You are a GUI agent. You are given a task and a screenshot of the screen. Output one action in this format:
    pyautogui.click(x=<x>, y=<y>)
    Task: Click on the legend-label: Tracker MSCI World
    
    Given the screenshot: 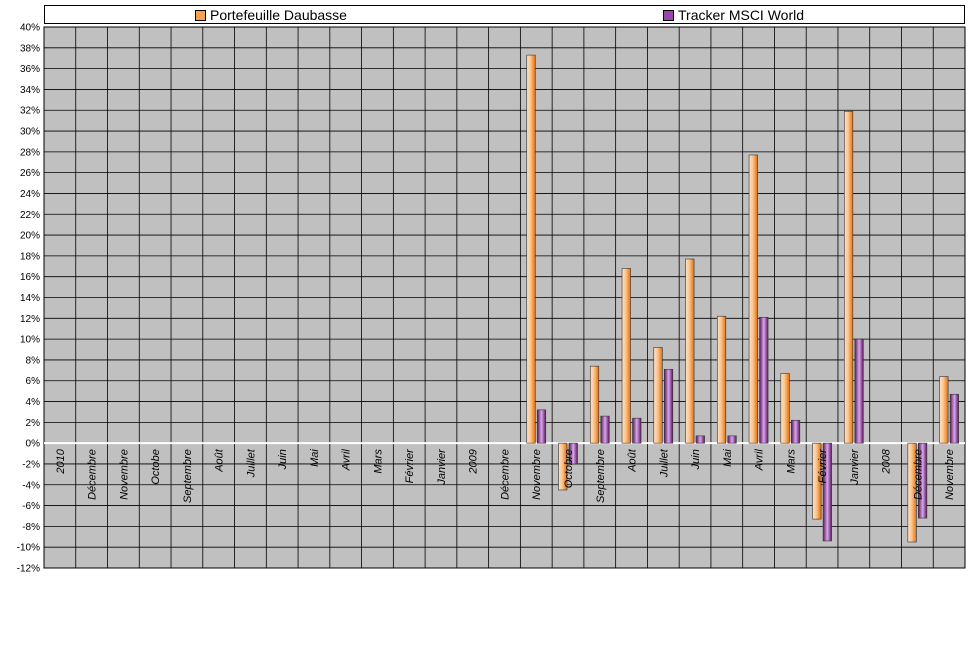 What is the action you would take?
    pyautogui.click(x=741, y=15)
    